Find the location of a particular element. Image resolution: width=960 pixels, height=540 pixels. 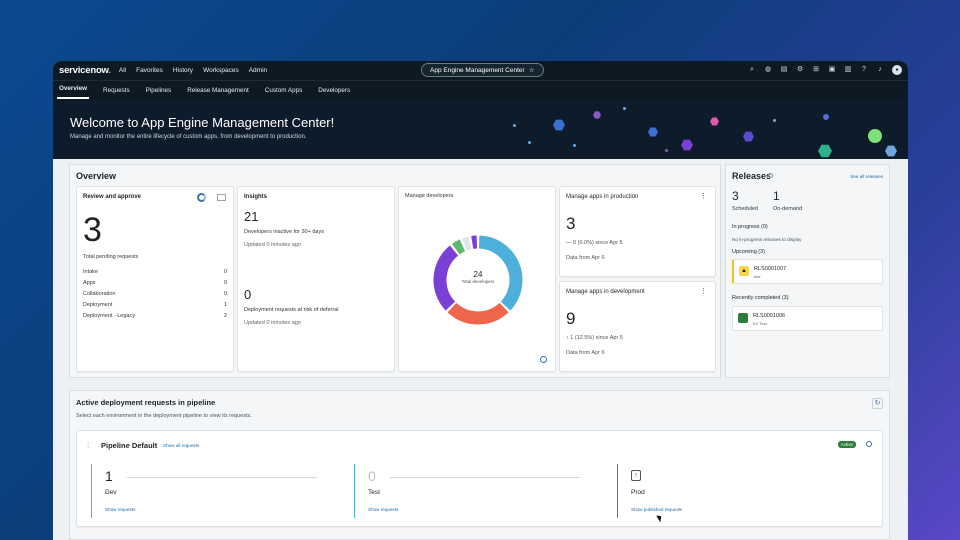

overview-title: Overview is located at coordinates (96, 176).